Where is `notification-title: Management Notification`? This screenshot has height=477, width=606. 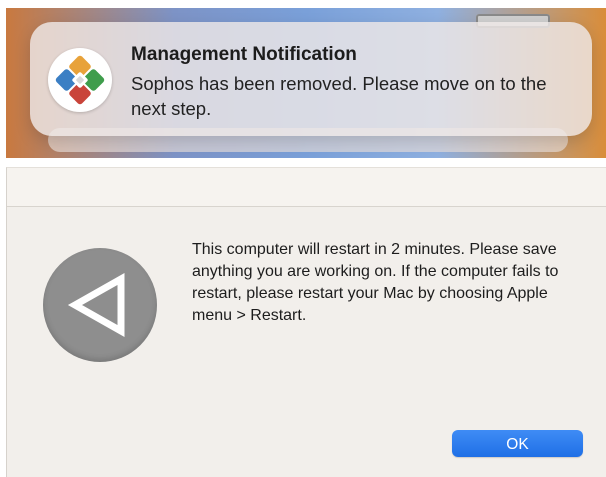
notification-title: Management Notification is located at coordinates (244, 54).